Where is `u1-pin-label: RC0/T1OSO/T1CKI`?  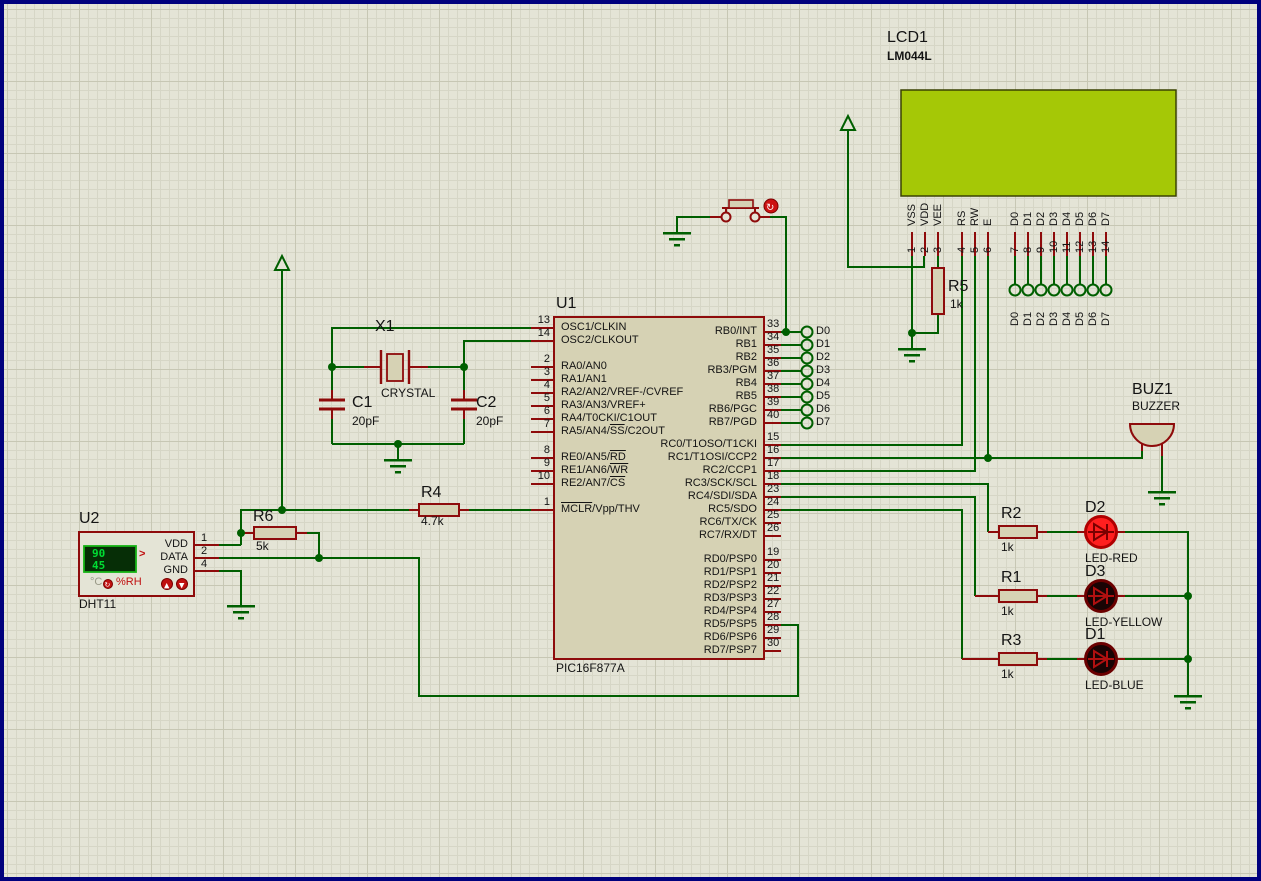
u1-pin-label: RC0/T1OSO/T1CKI is located at coordinates (708, 444).